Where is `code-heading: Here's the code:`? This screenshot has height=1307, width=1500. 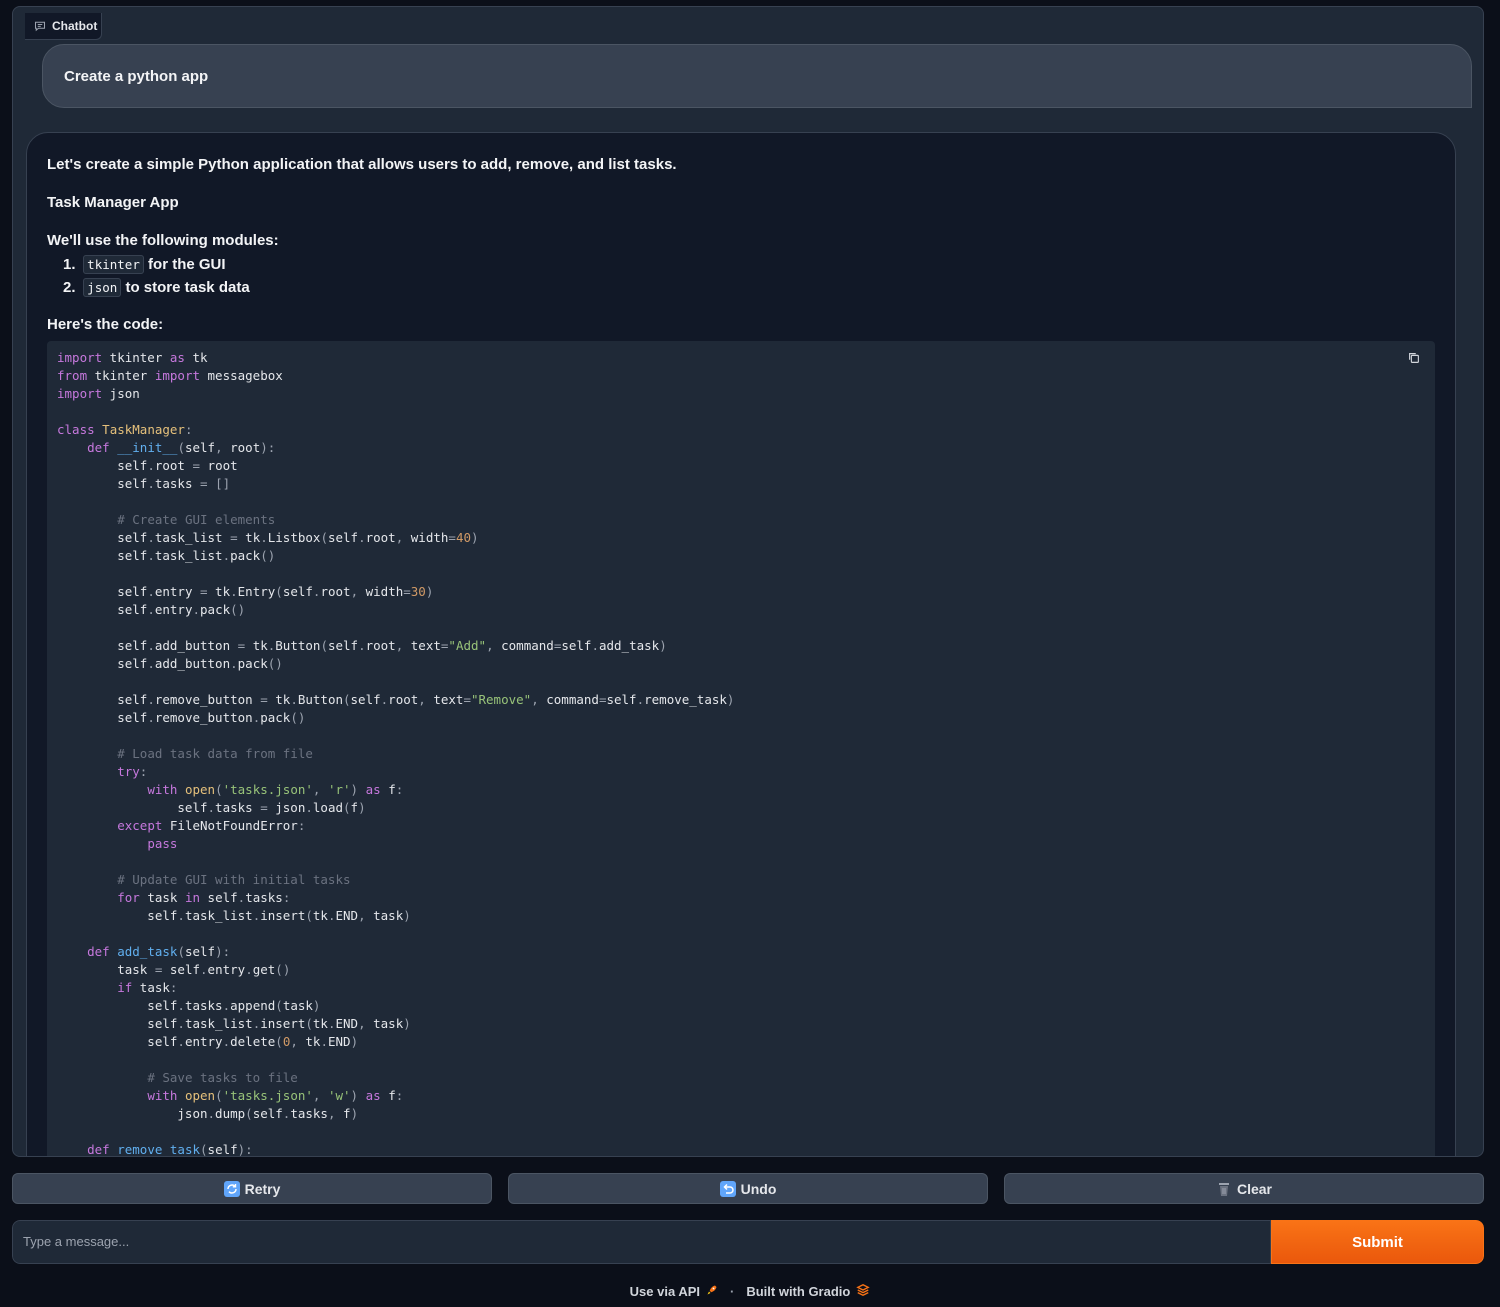 code-heading: Here's the code: is located at coordinates (105, 324).